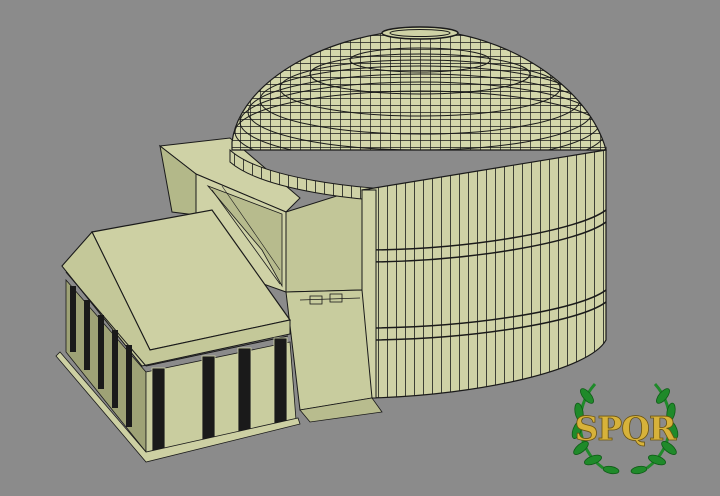  I want to click on spqr-text: SPQR, so click(626, 428).